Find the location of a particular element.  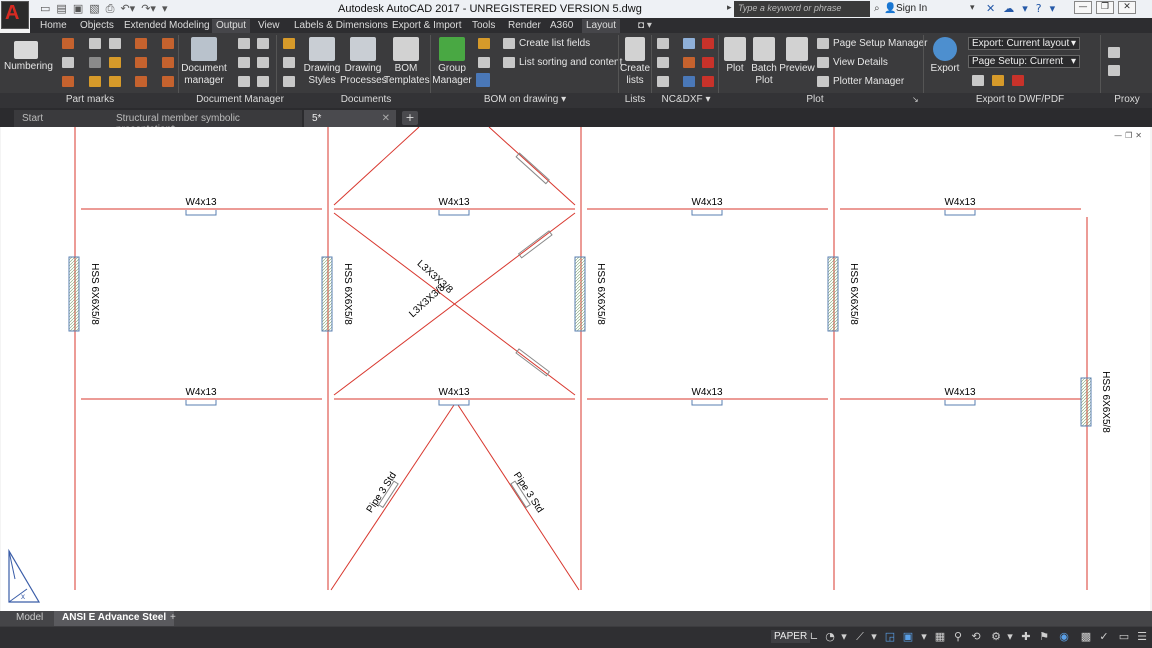

exchange-apps-icon: ✕ is located at coordinates (990, 8).